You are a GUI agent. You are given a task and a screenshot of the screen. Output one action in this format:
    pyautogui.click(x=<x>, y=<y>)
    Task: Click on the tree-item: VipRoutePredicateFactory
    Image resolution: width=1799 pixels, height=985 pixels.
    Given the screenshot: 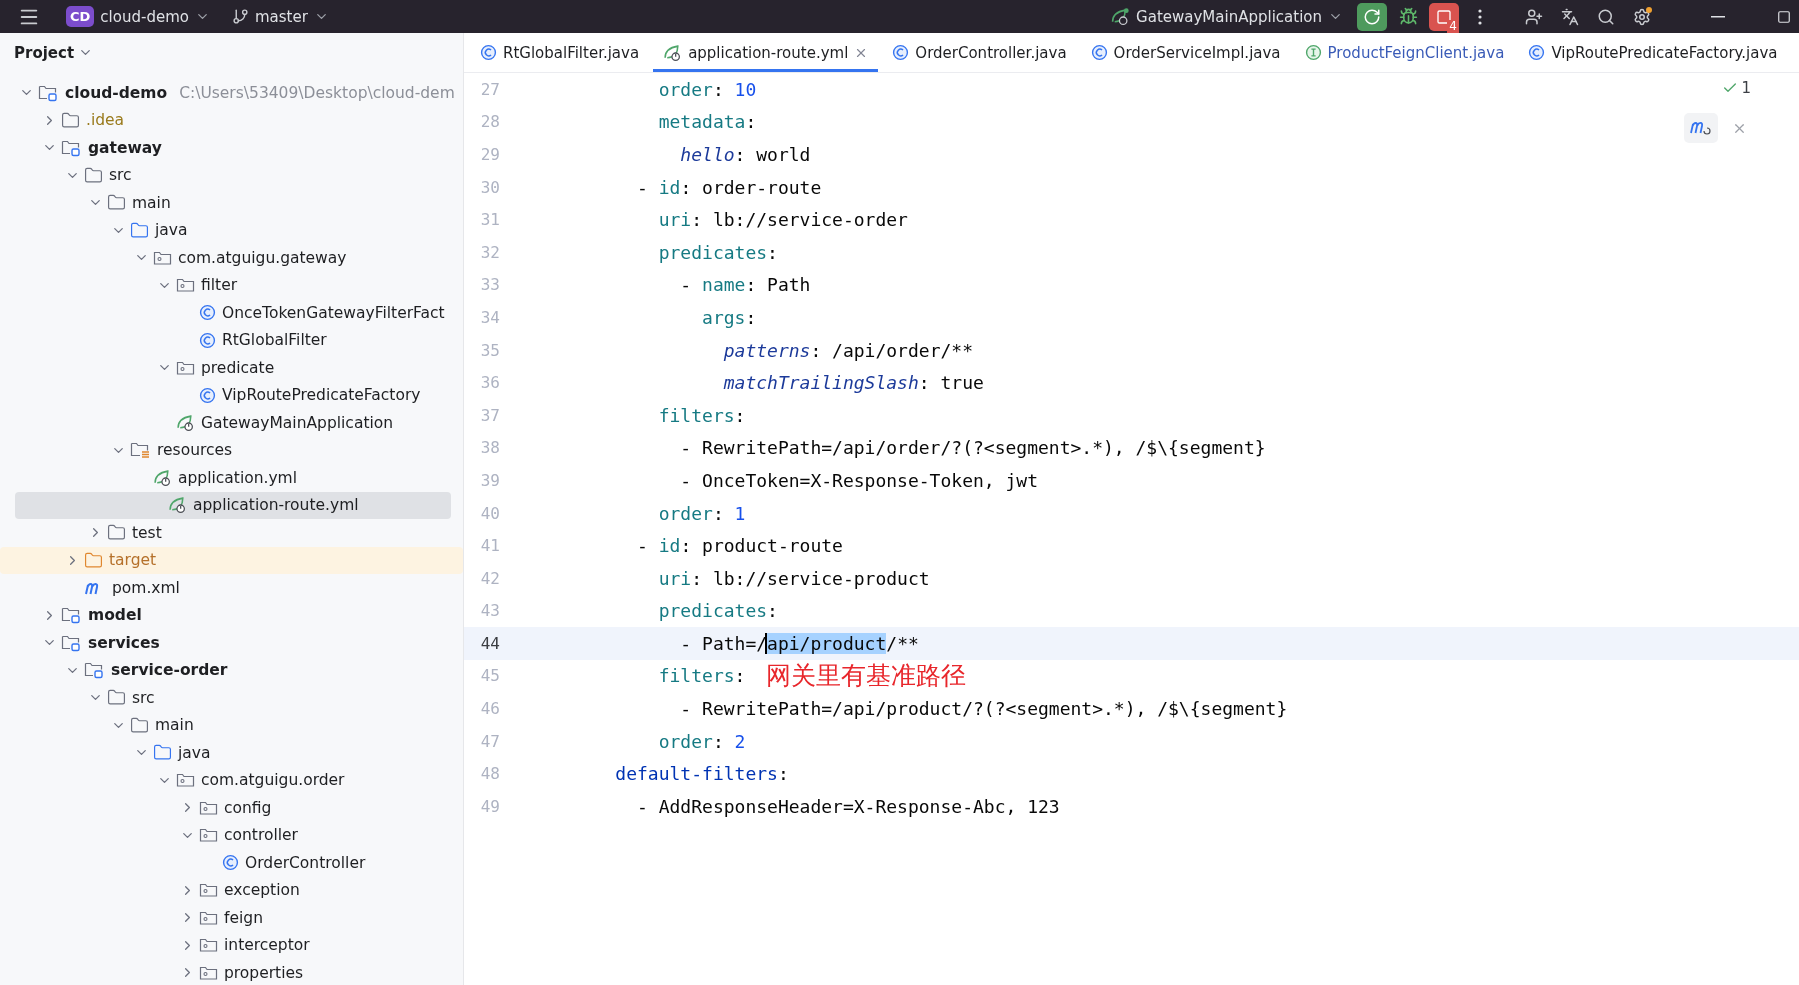 What is the action you would take?
    pyautogui.click(x=231, y=395)
    